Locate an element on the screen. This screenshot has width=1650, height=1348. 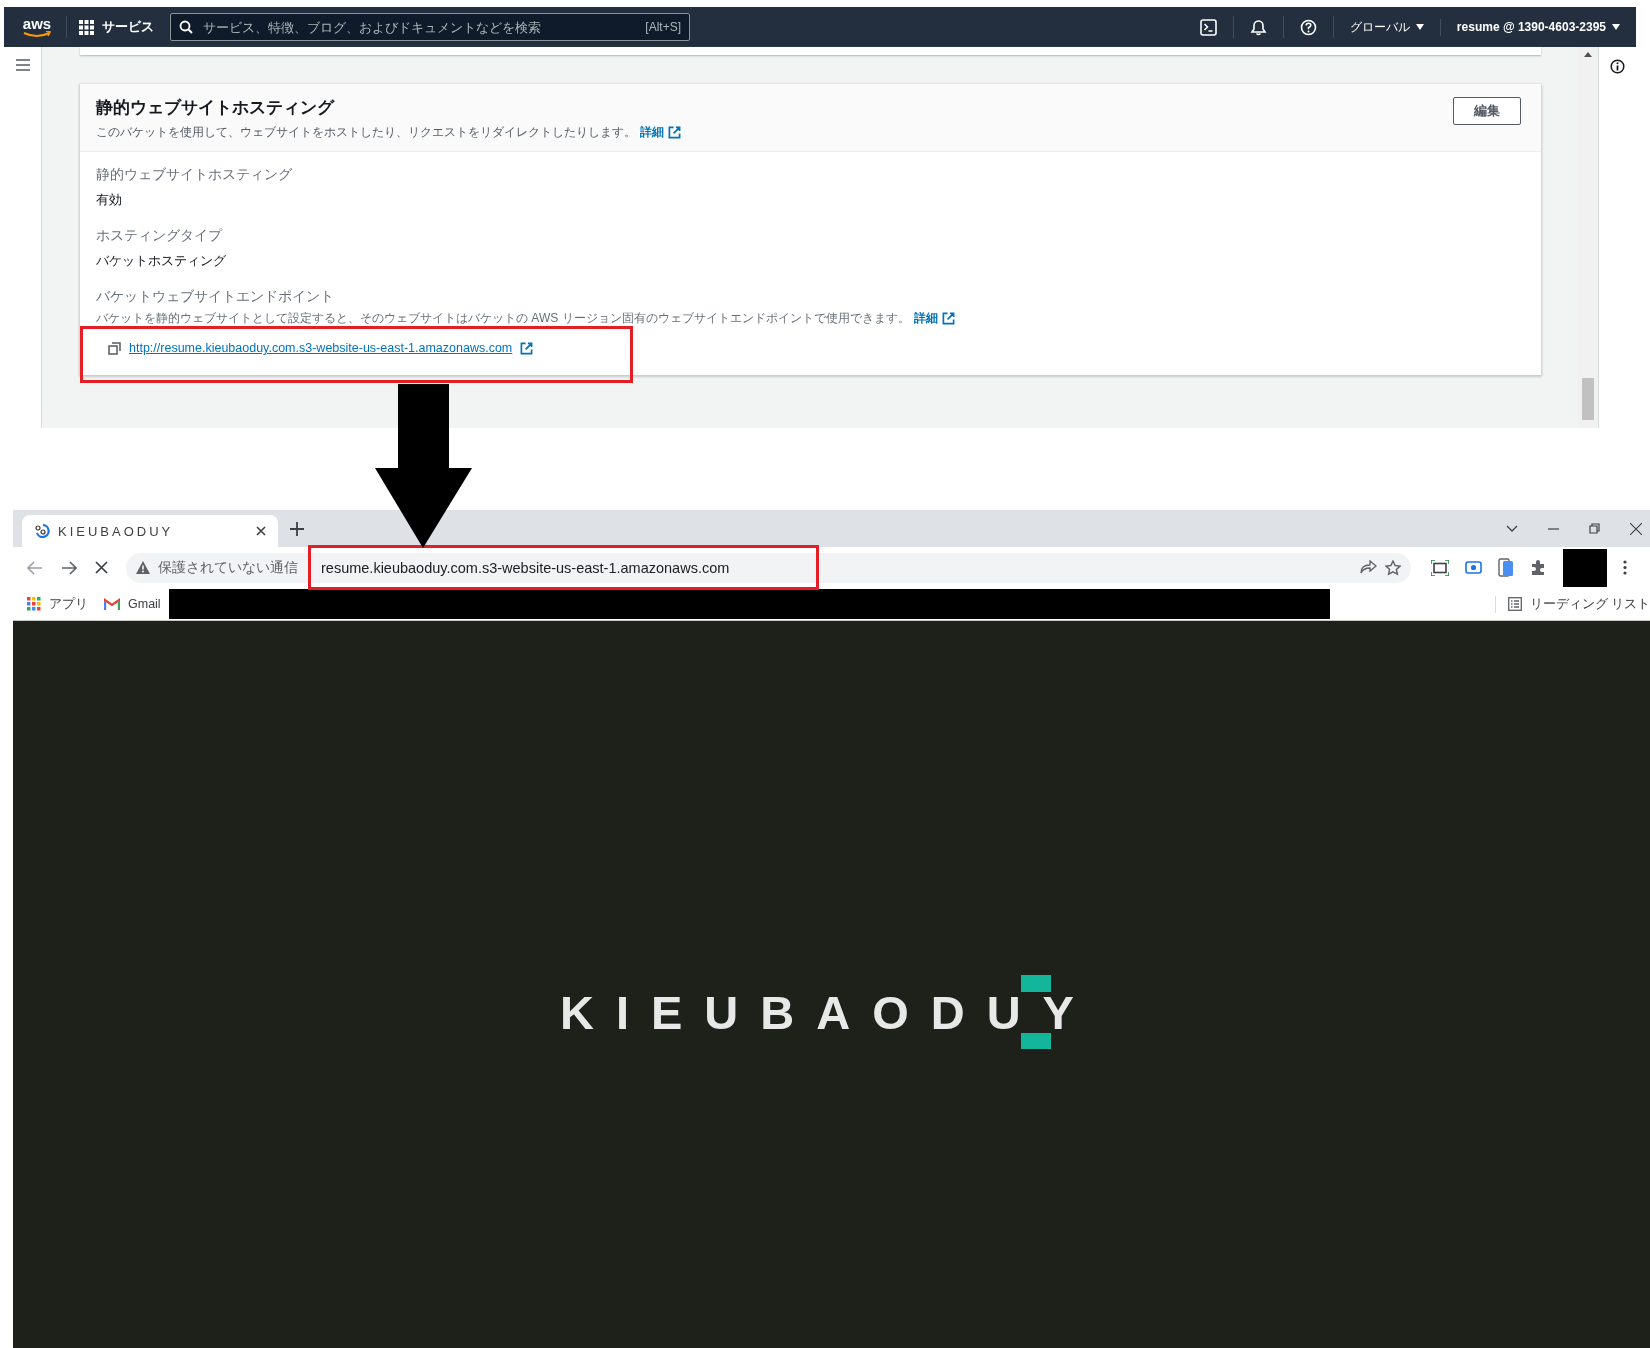
bookmark-link: アプリ is located at coordinates (68, 604).